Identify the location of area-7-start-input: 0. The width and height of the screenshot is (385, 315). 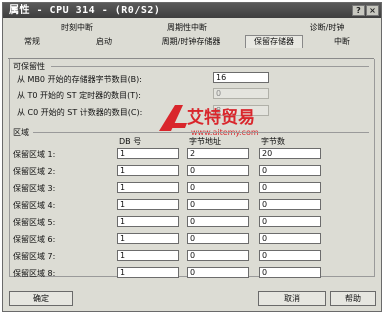
(218, 255).